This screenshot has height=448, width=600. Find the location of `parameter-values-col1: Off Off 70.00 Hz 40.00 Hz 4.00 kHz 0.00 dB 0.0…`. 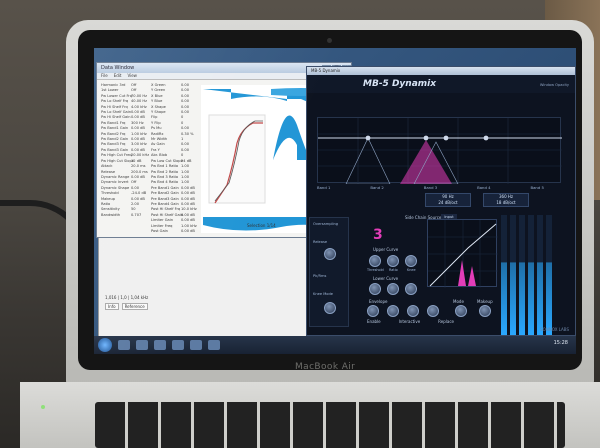

parameter-values-col1: Off Off 70.00 Hz 40.00 Hz 4.00 kHz 0.00 dB 0.0… is located at coordinates (140, 150).